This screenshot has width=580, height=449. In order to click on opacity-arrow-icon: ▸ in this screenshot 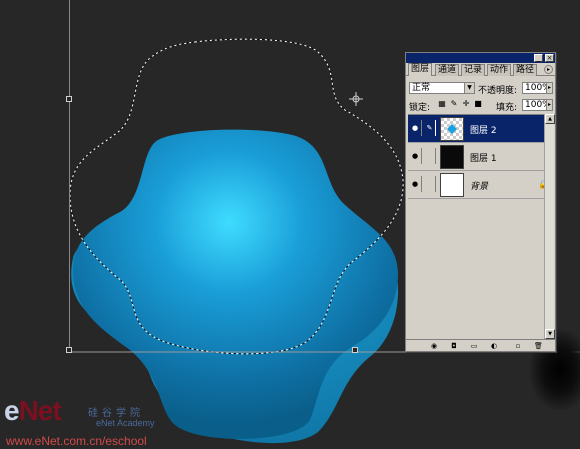, I will do `click(549, 88)`.